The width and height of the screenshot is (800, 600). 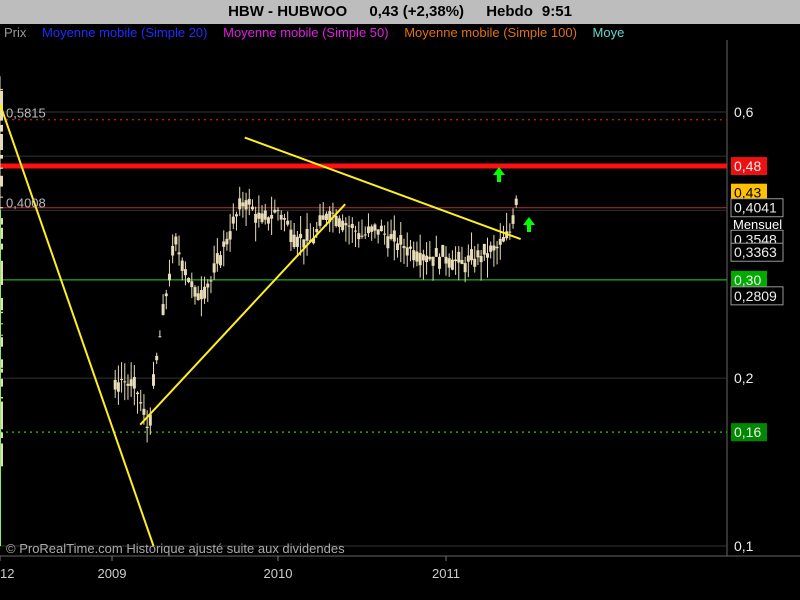 I want to click on price-label-10: 0,1, so click(x=744, y=546).